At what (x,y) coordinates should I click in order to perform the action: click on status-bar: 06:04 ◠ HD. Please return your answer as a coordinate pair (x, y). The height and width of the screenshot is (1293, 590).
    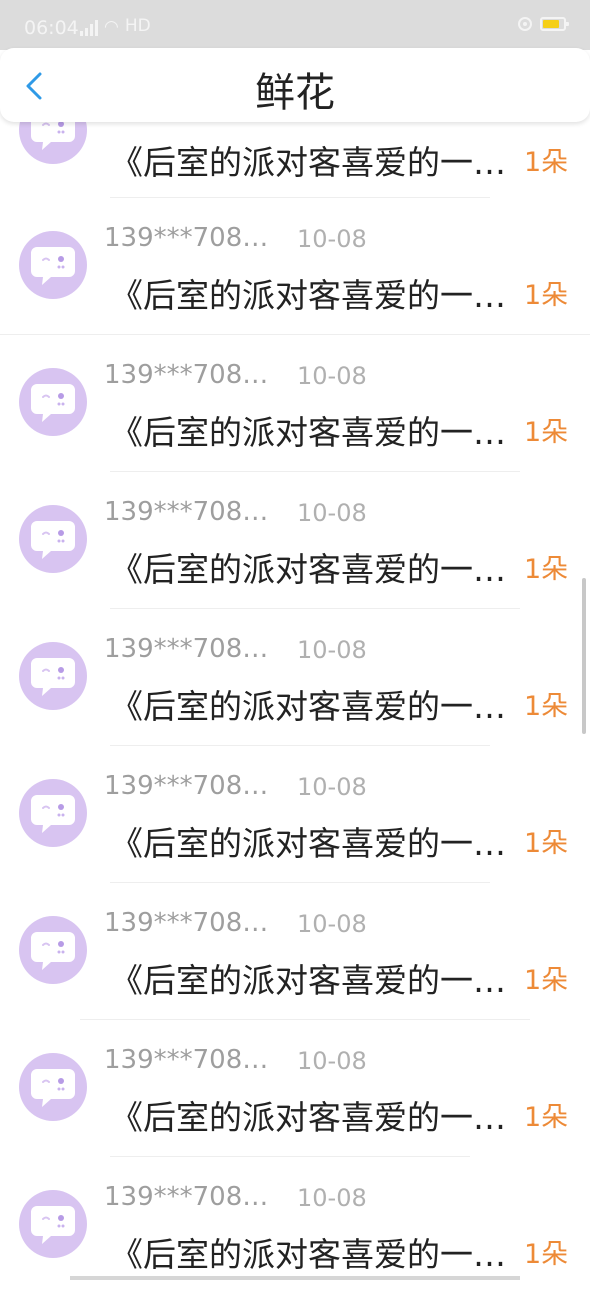
    Looking at the image, I should click on (295, 25).